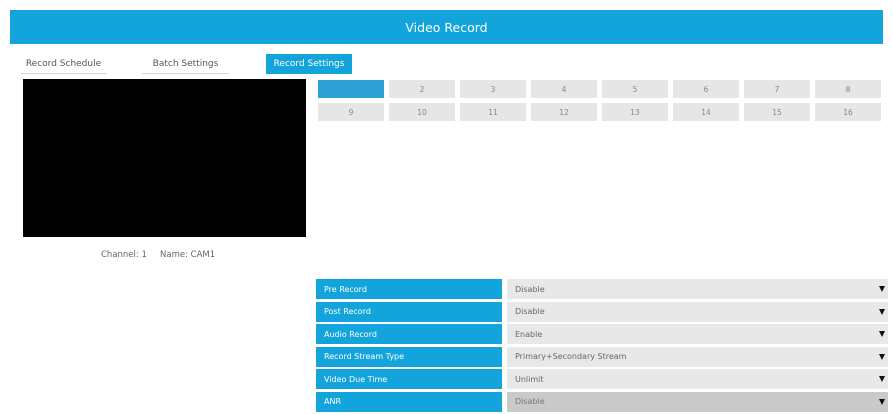  Describe the element at coordinates (351, 112) in the screenshot. I see `channel-button-9: 9` at that location.